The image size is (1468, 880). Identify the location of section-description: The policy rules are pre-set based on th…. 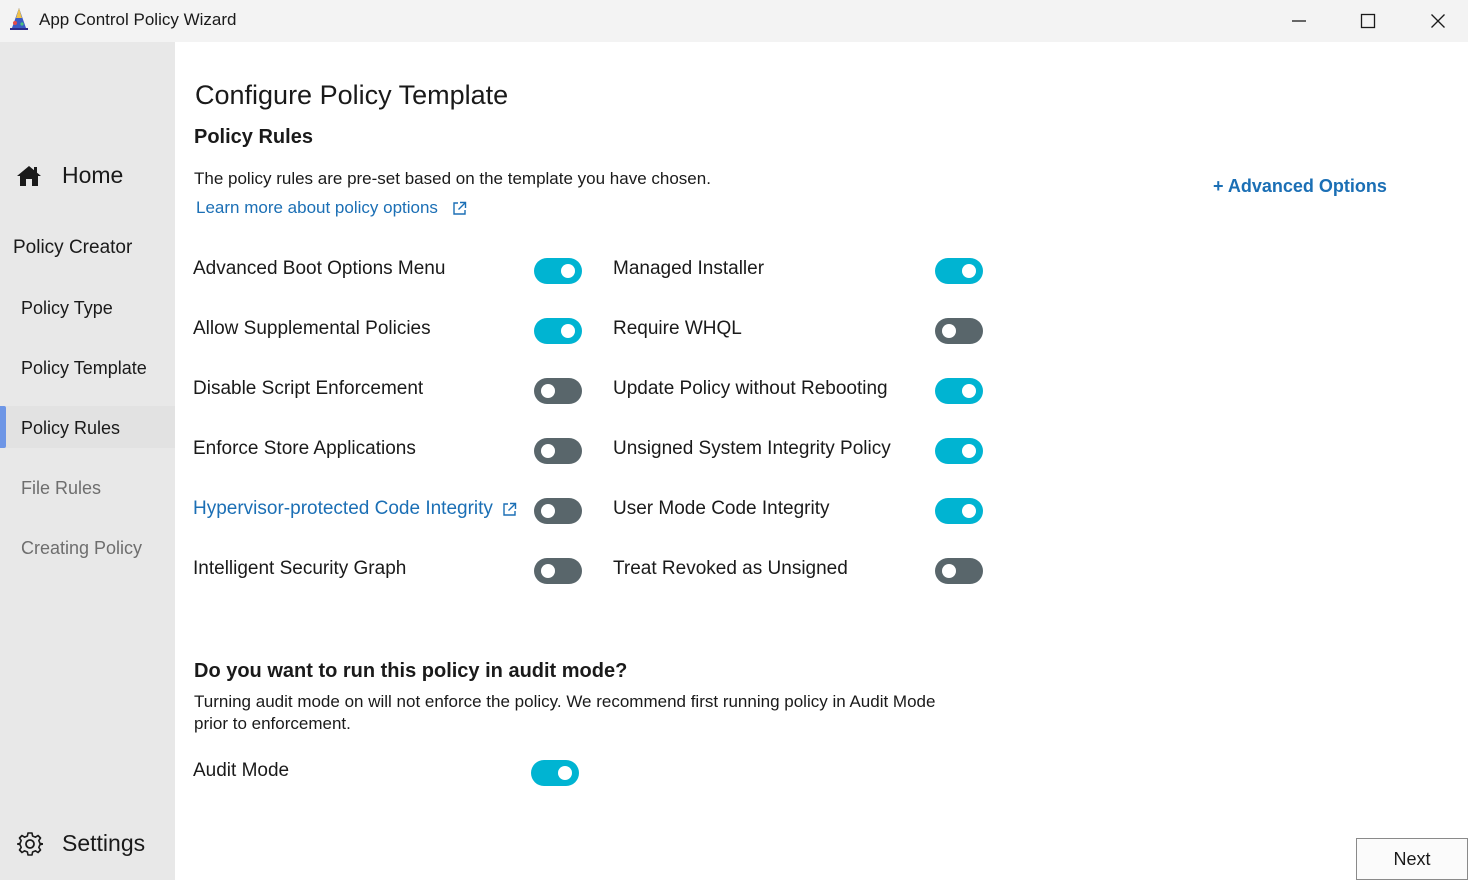
(452, 178).